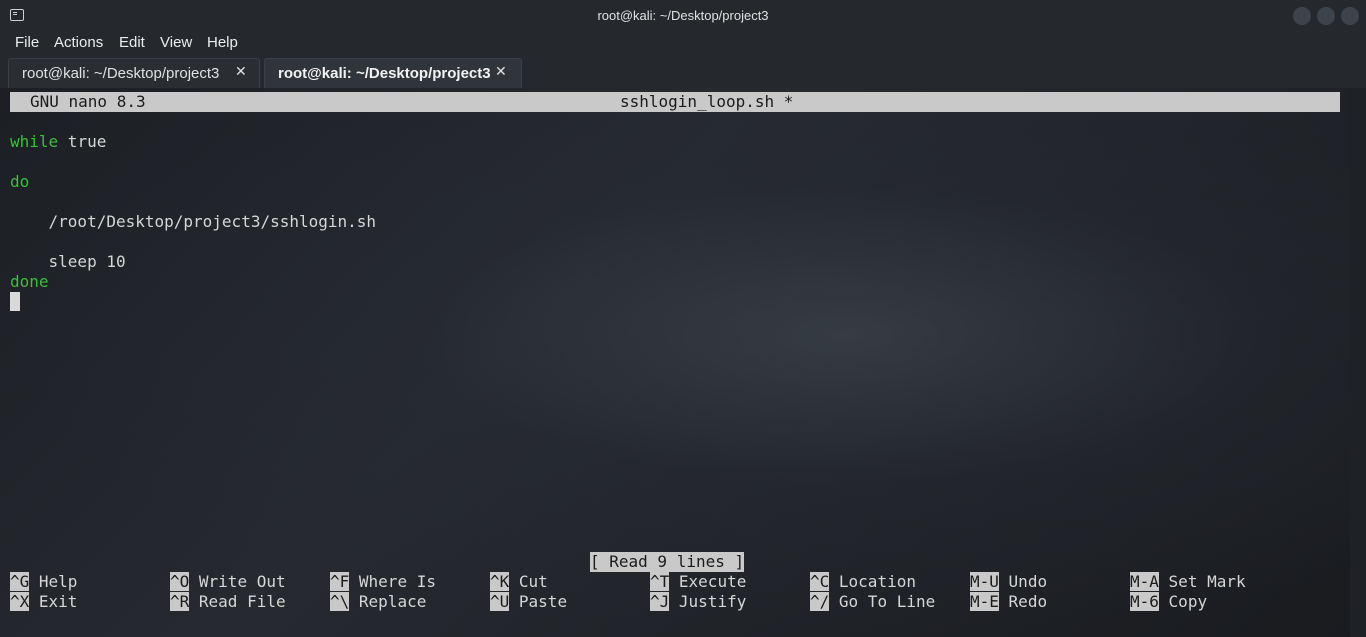 The width and height of the screenshot is (1366, 637). I want to click on shortcut-label: Cut, so click(533, 581).